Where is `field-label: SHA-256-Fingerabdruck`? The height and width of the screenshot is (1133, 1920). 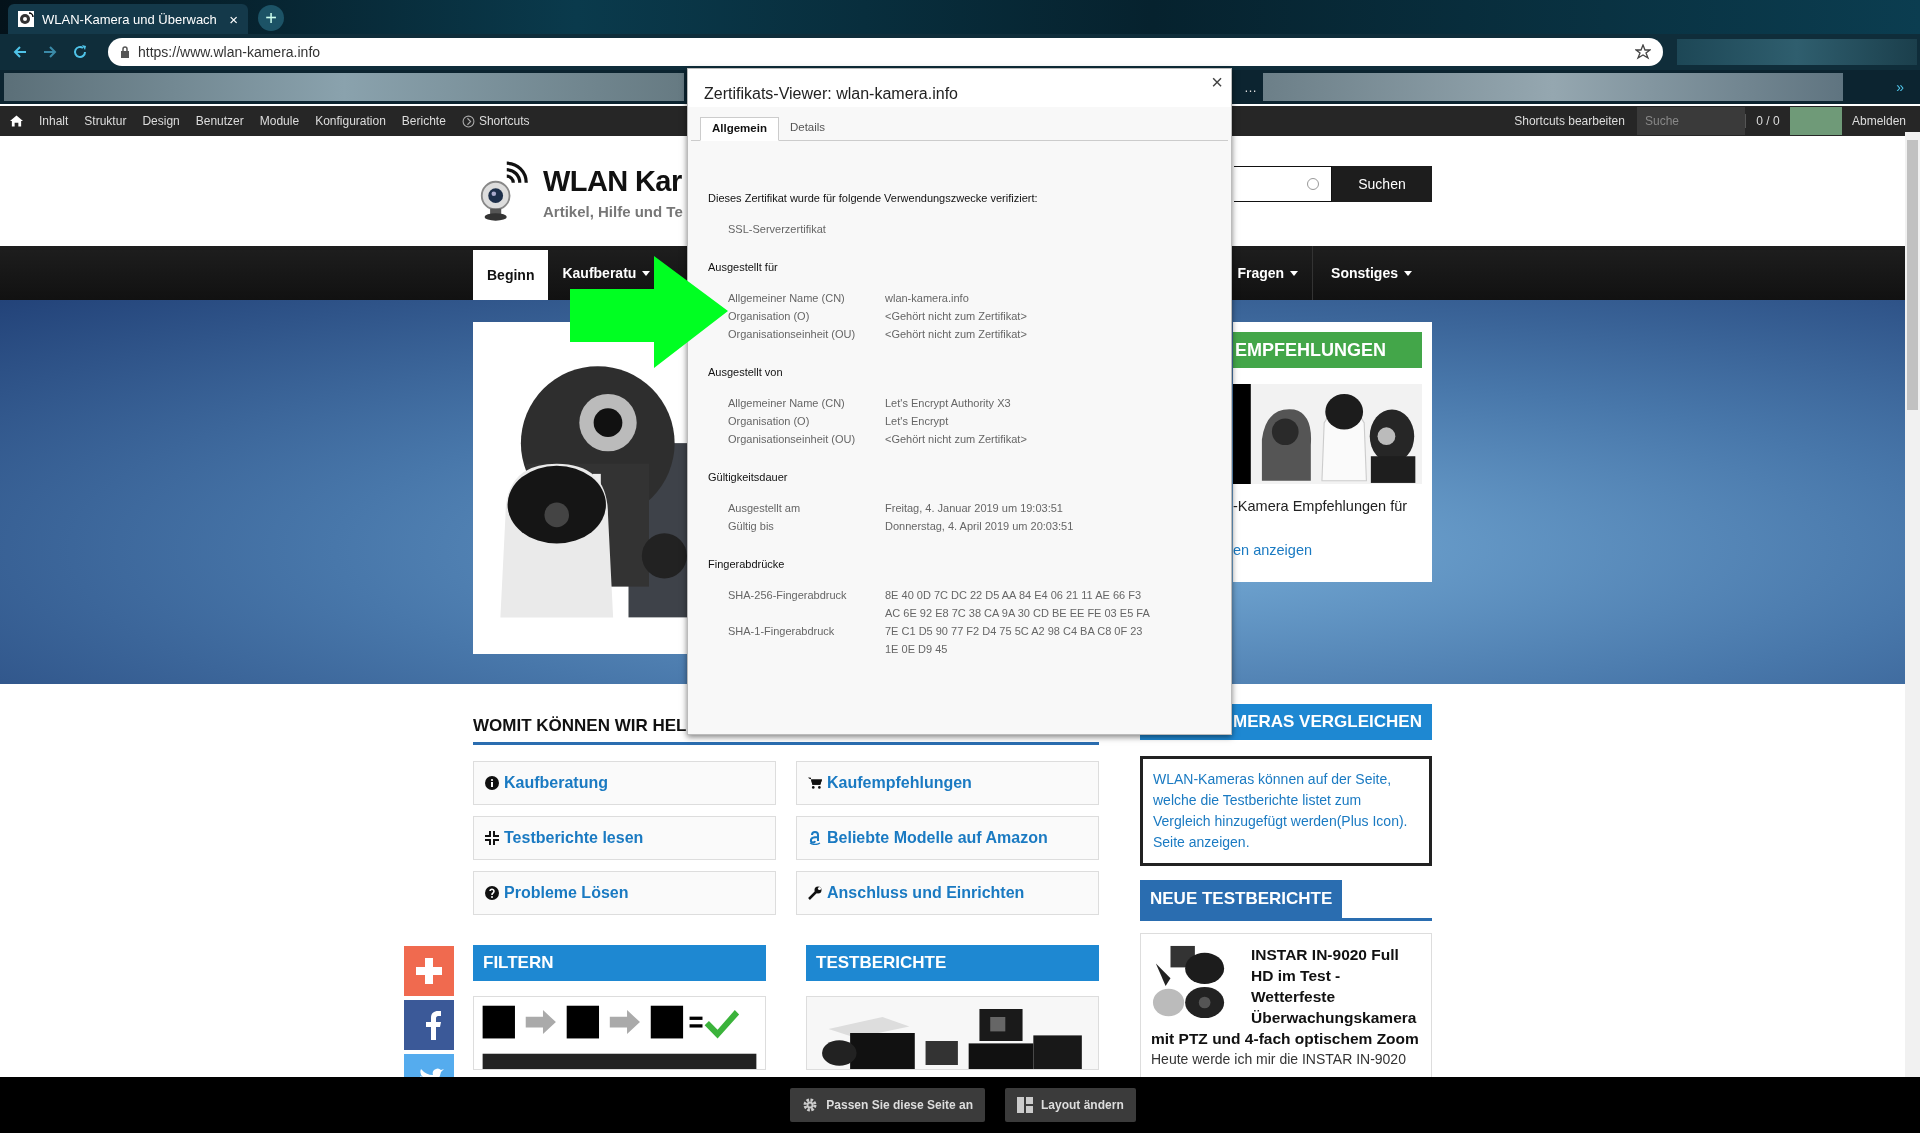
field-label: SHA-256-Fingerabdruck is located at coordinates (788, 595).